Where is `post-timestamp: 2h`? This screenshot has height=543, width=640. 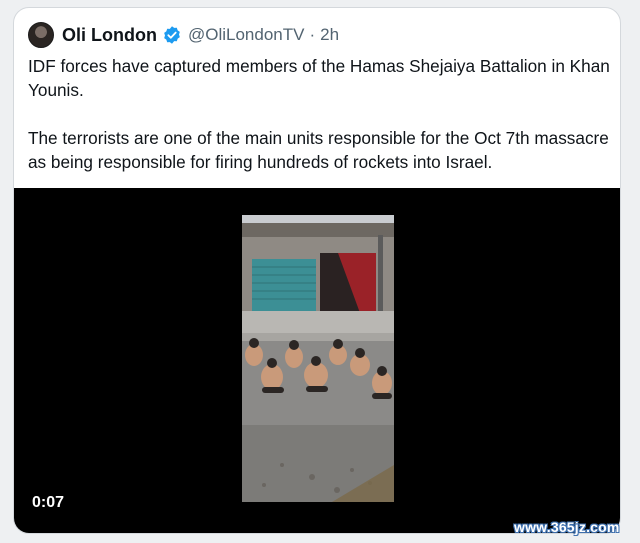 post-timestamp: 2h is located at coordinates (329, 35).